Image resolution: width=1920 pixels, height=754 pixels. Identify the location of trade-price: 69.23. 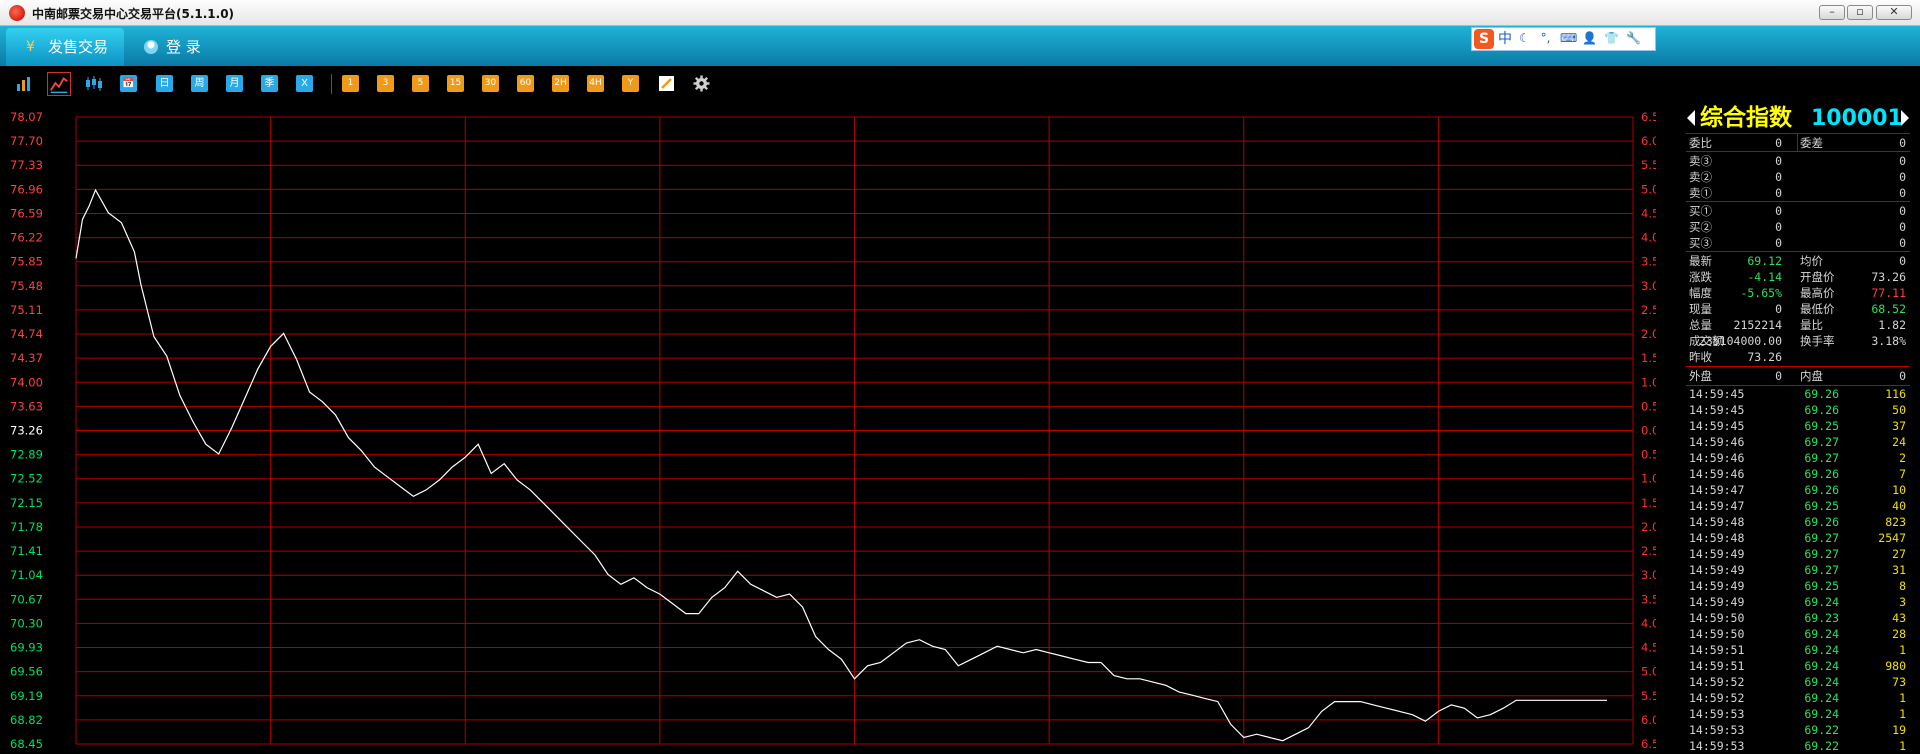
(1821, 618).